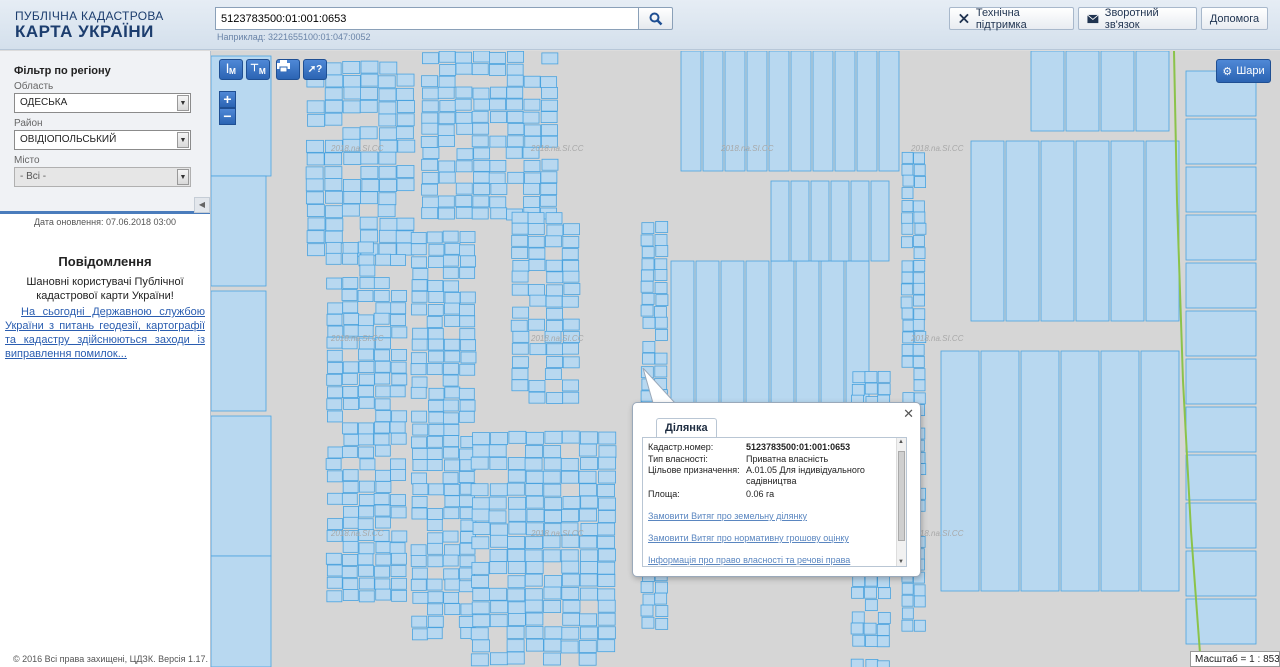 This screenshot has height=667, width=1280. I want to click on print-button, so click(288, 69).